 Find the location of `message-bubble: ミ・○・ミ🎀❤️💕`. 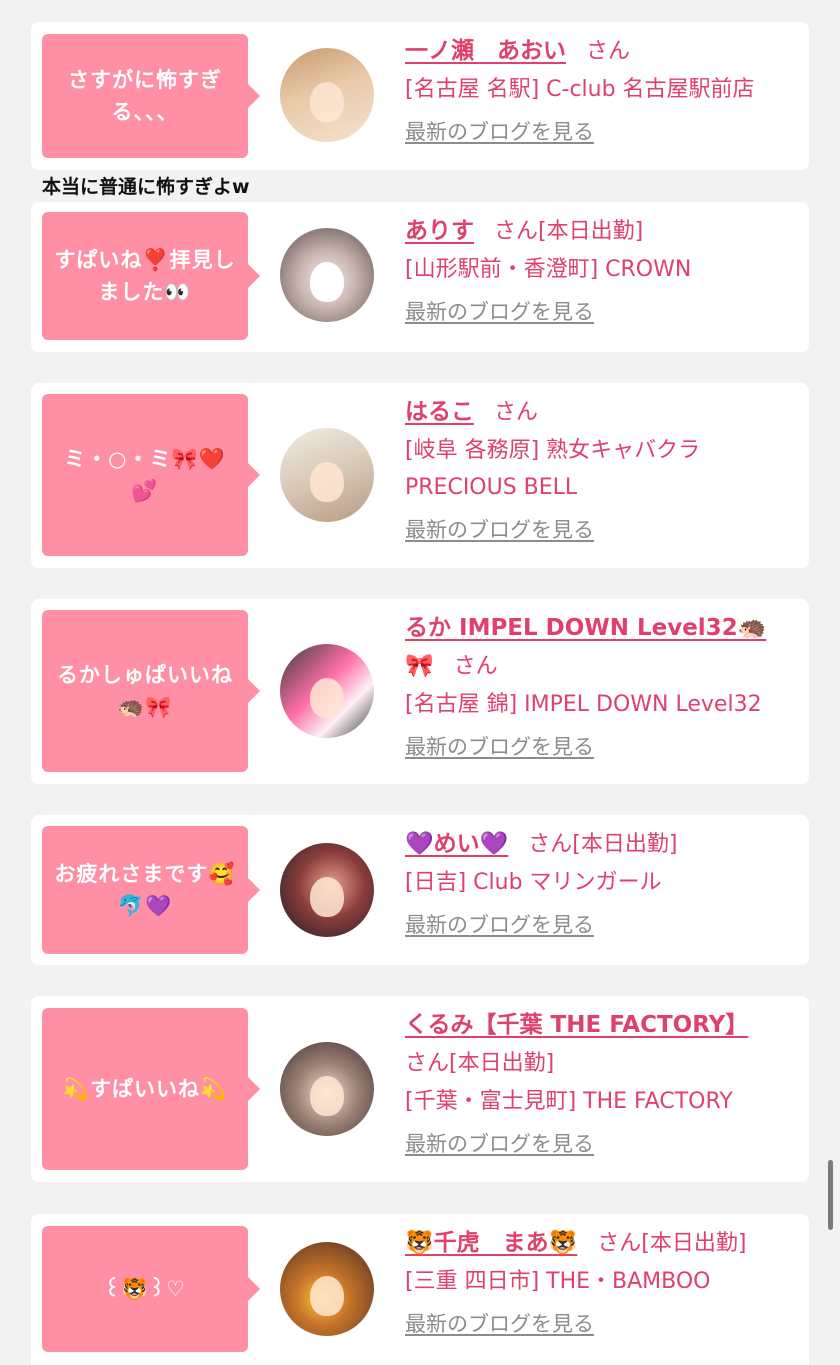

message-bubble: ミ・○・ミ🎀❤️💕 is located at coordinates (151, 475).